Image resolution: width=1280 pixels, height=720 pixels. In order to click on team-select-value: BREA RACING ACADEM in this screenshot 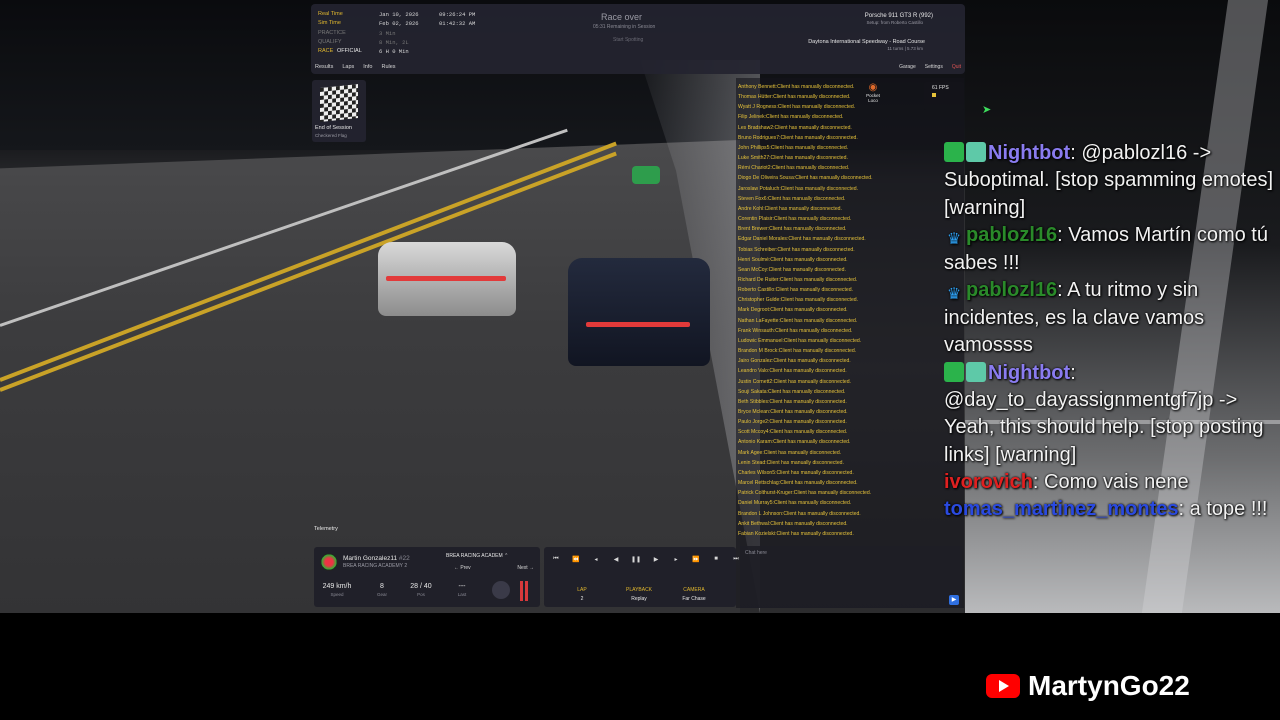, I will do `click(474, 556)`.